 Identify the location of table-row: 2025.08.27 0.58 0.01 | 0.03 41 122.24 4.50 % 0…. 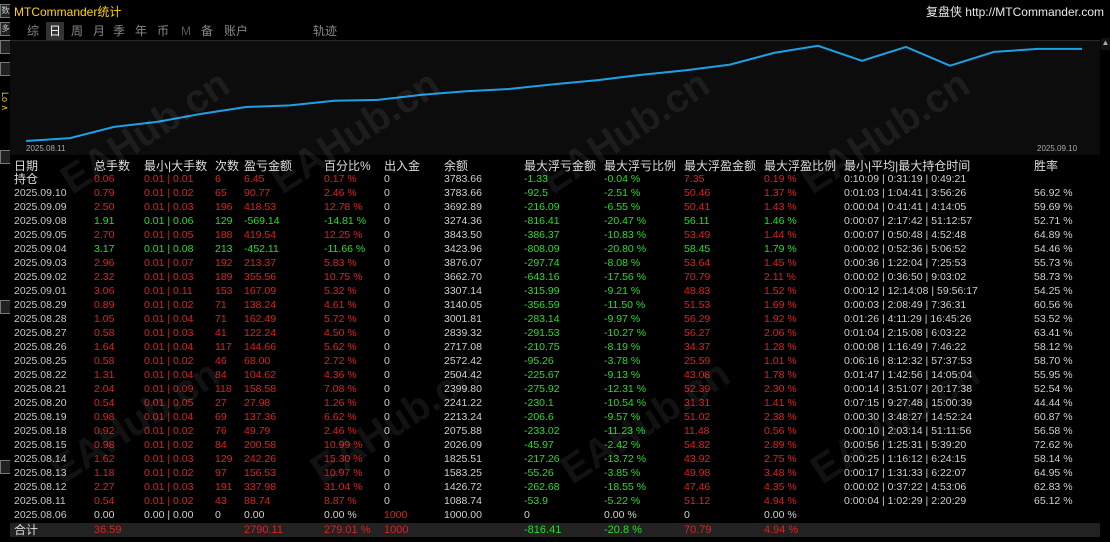
(555, 333).